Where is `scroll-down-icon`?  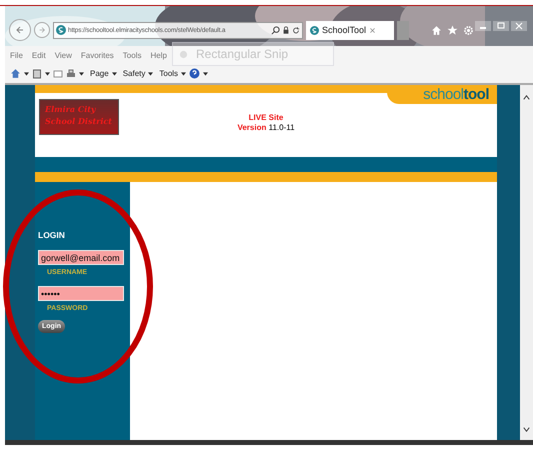 scroll-down-icon is located at coordinates (526, 429).